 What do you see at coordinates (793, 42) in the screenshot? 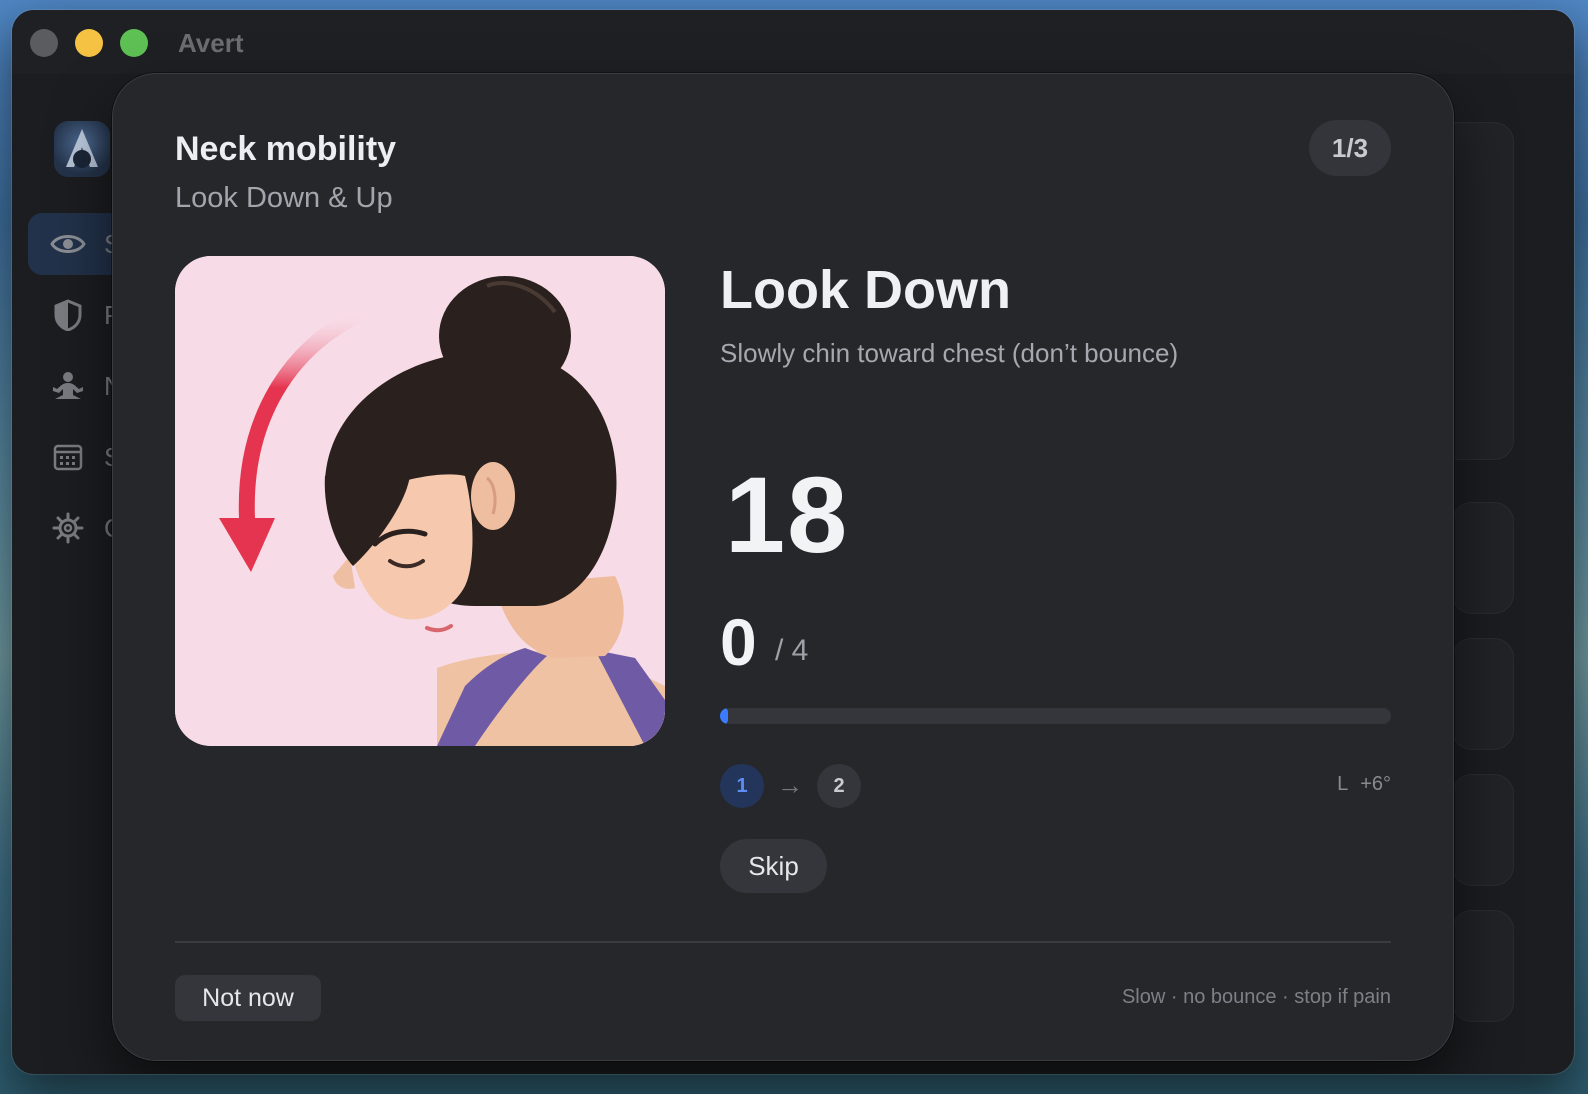
I see `title-bar: Avert` at bounding box center [793, 42].